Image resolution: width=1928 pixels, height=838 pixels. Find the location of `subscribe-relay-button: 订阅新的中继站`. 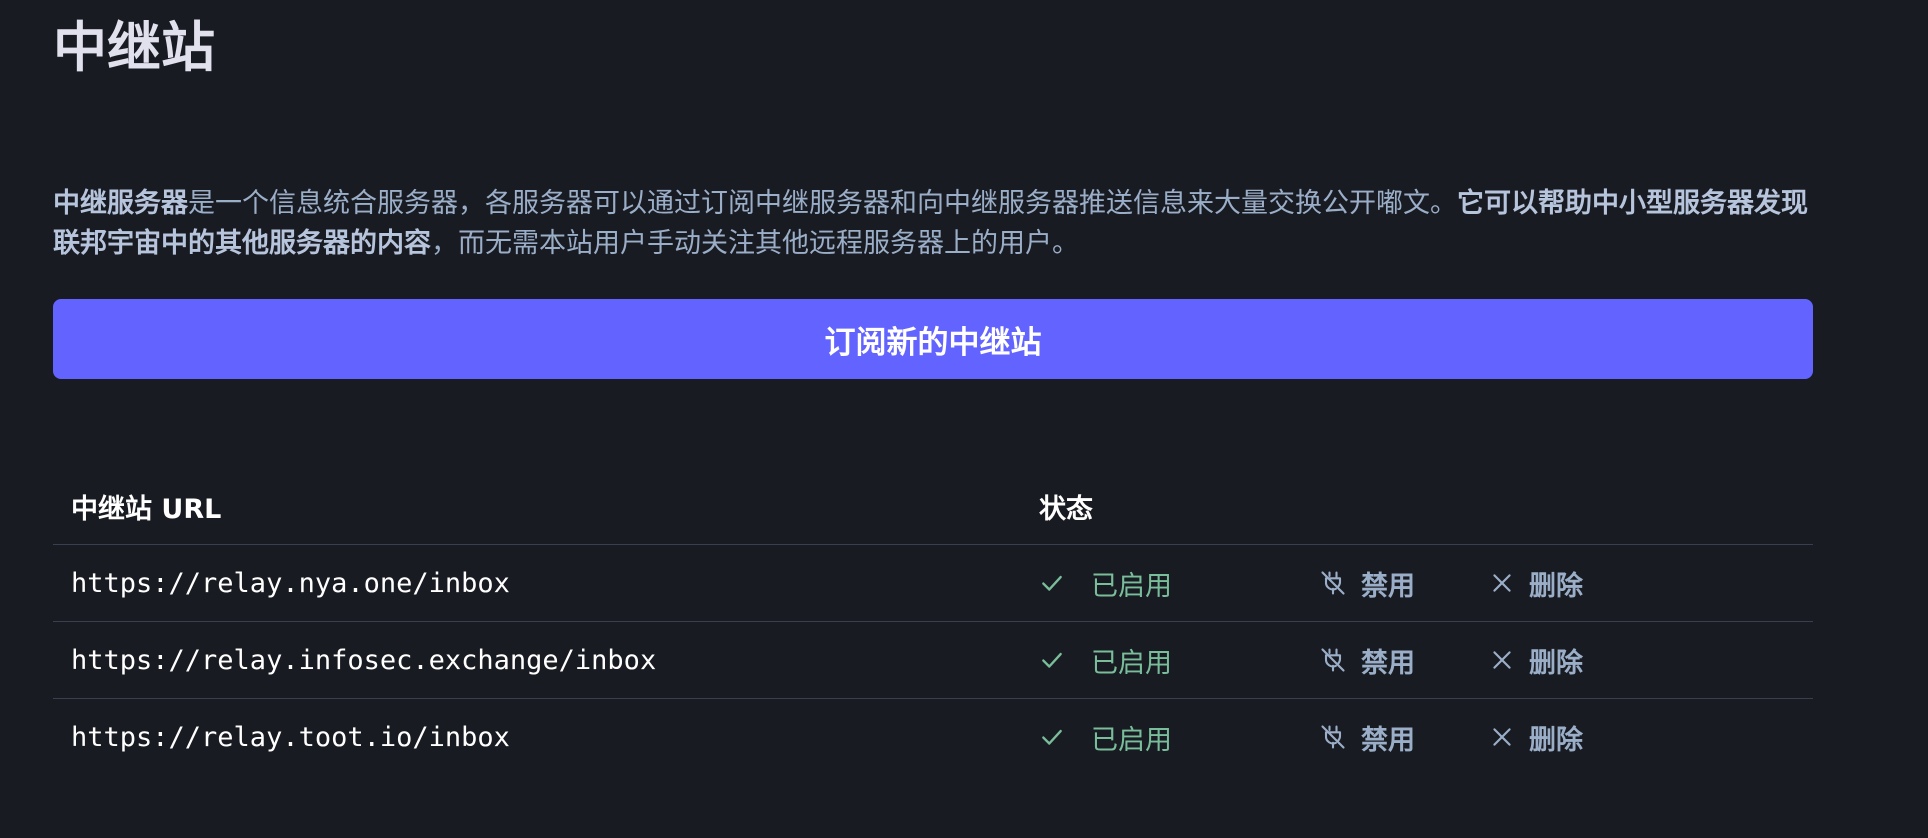

subscribe-relay-button: 订阅新的中继站 is located at coordinates (933, 339).